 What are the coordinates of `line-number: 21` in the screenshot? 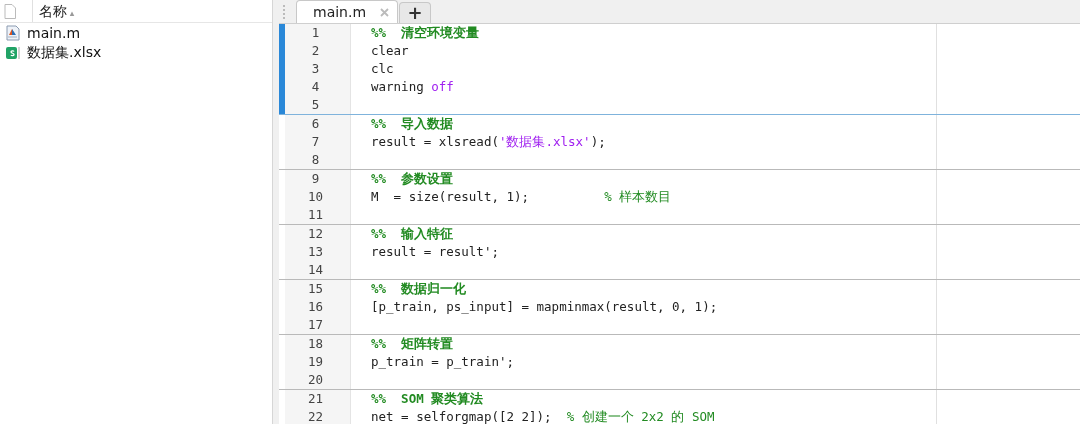 It's located at (318, 399).